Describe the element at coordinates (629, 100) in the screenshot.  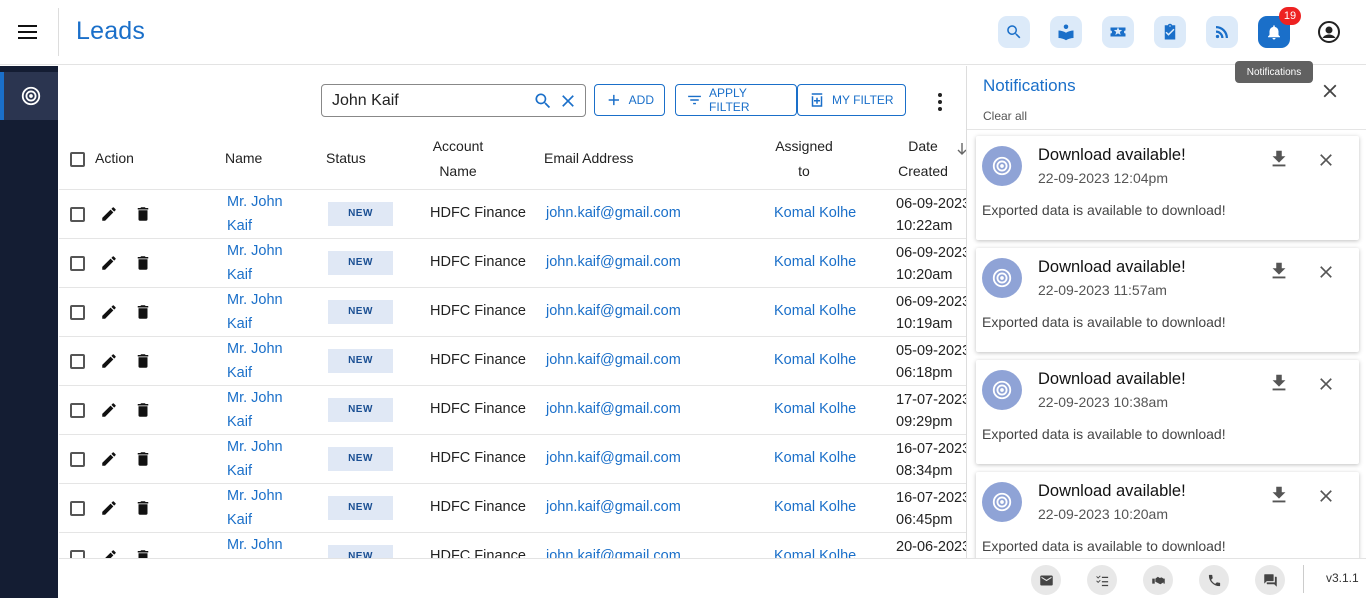
I see `add-button: ADD` at that location.